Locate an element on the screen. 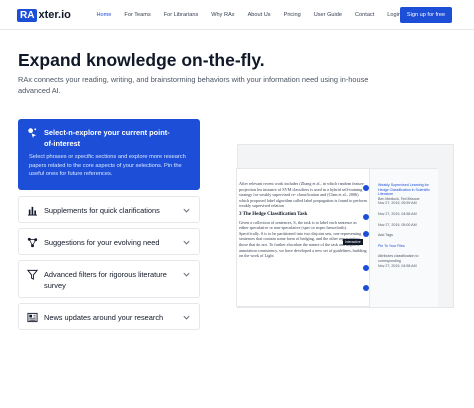 Image resolution: width=474 pixels, height=408 pixels. feature-card-supplements: Supplements for quick clarifications is located at coordinates (109, 209).